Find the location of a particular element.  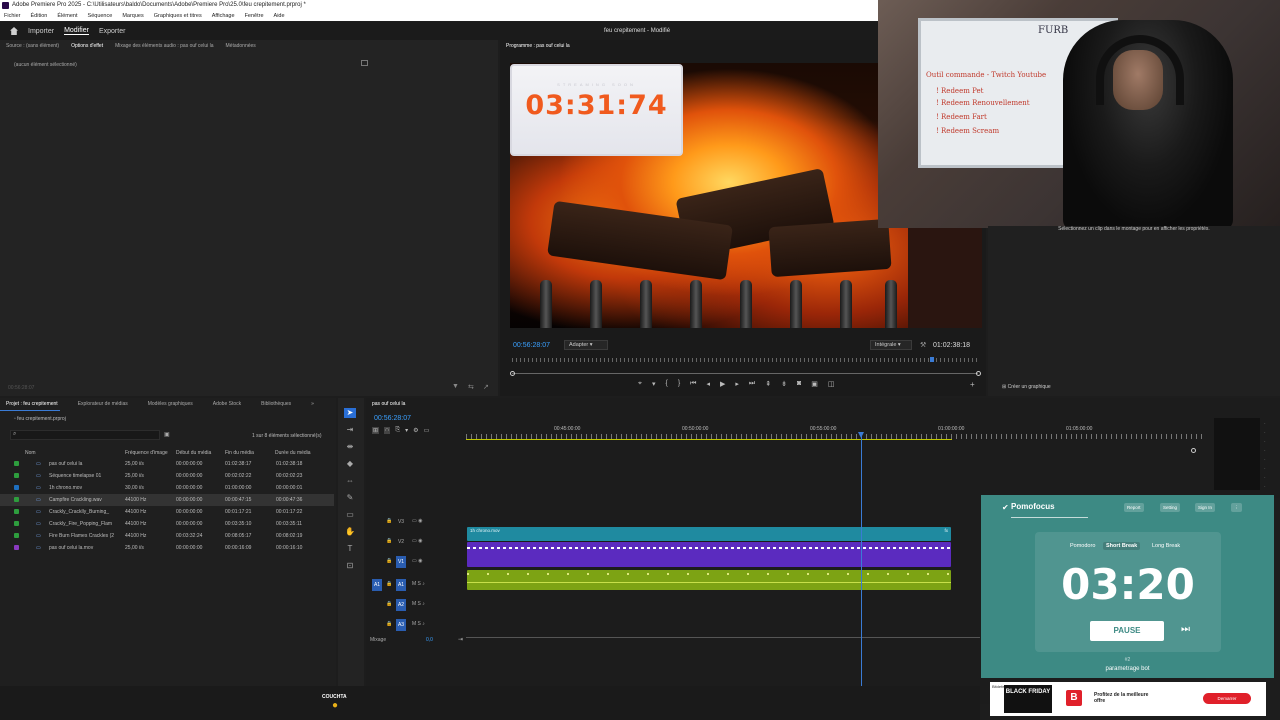

go-to-out-icon: ⏭ is located at coordinates (752, 384).